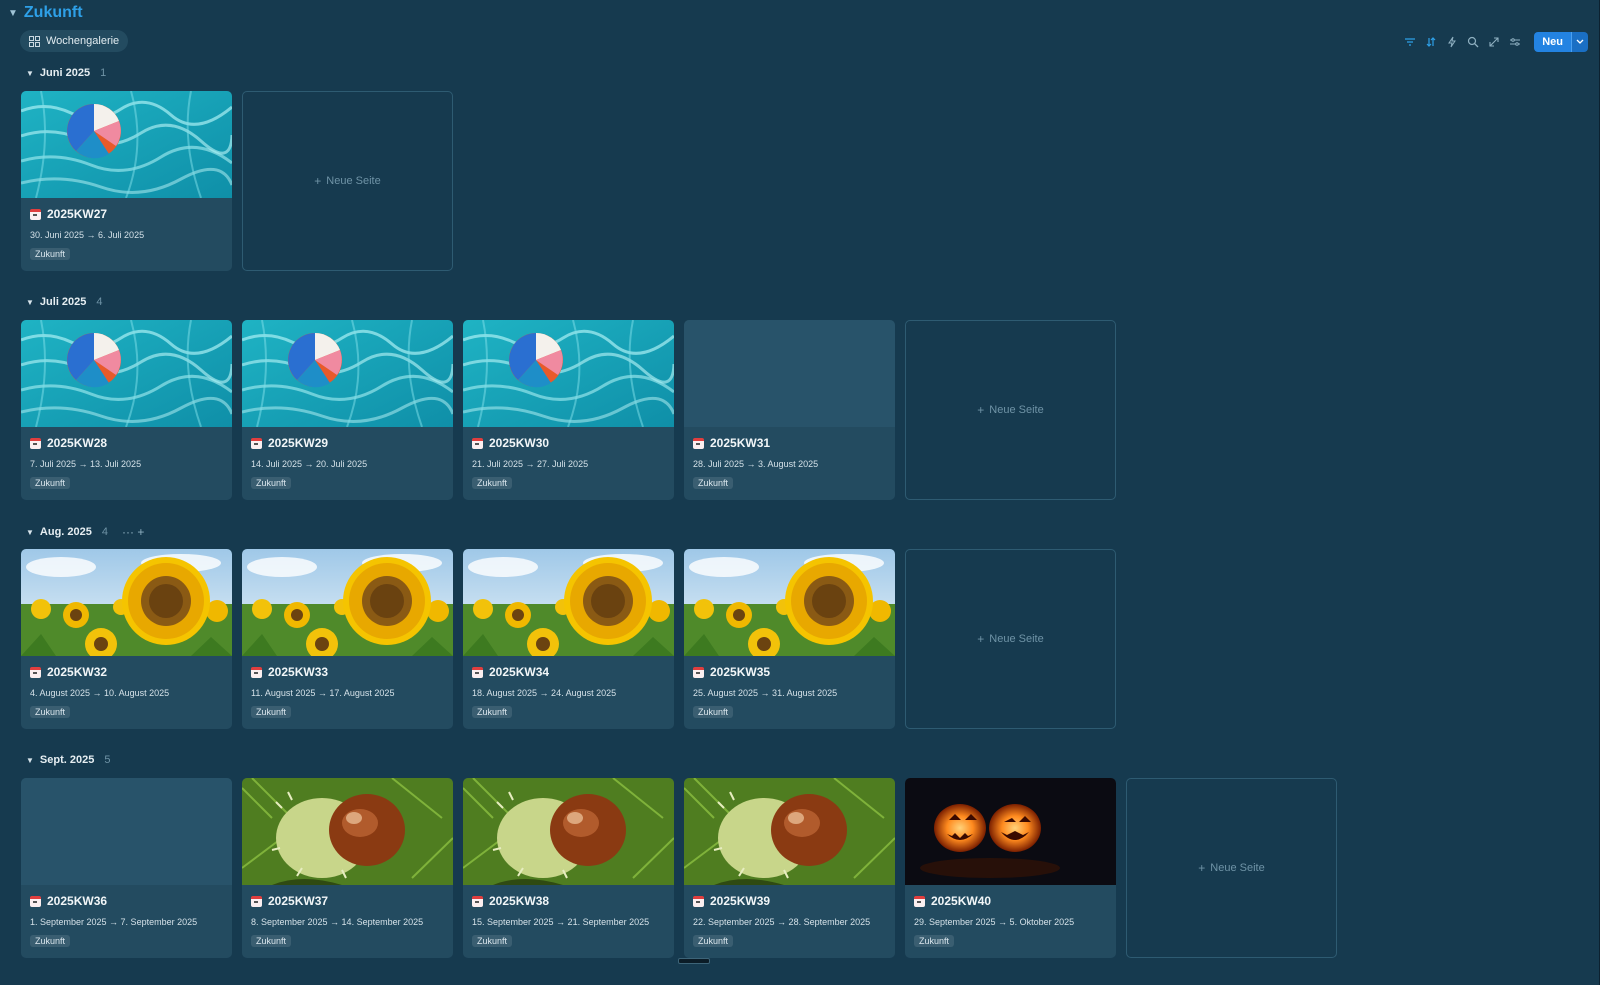 This screenshot has height=985, width=1600. I want to click on sort-icon, so click(1431, 42).